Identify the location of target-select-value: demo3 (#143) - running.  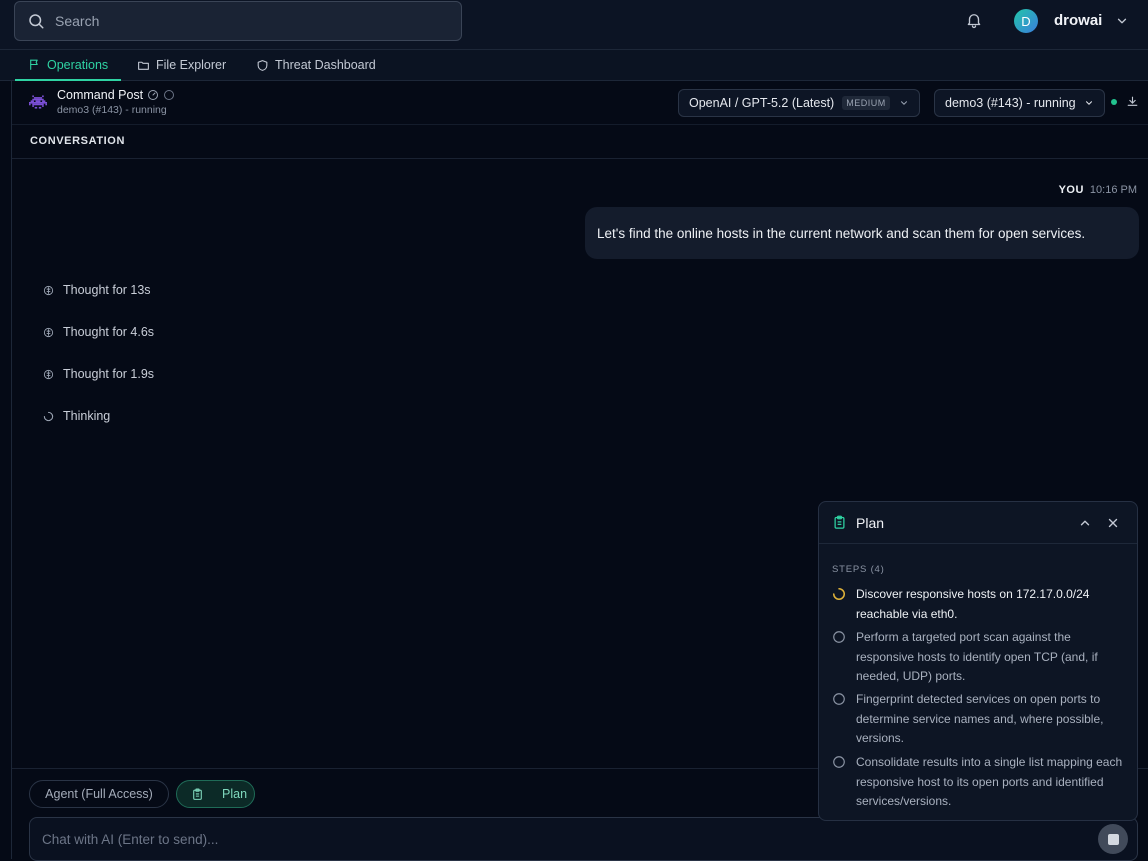
(1010, 103).